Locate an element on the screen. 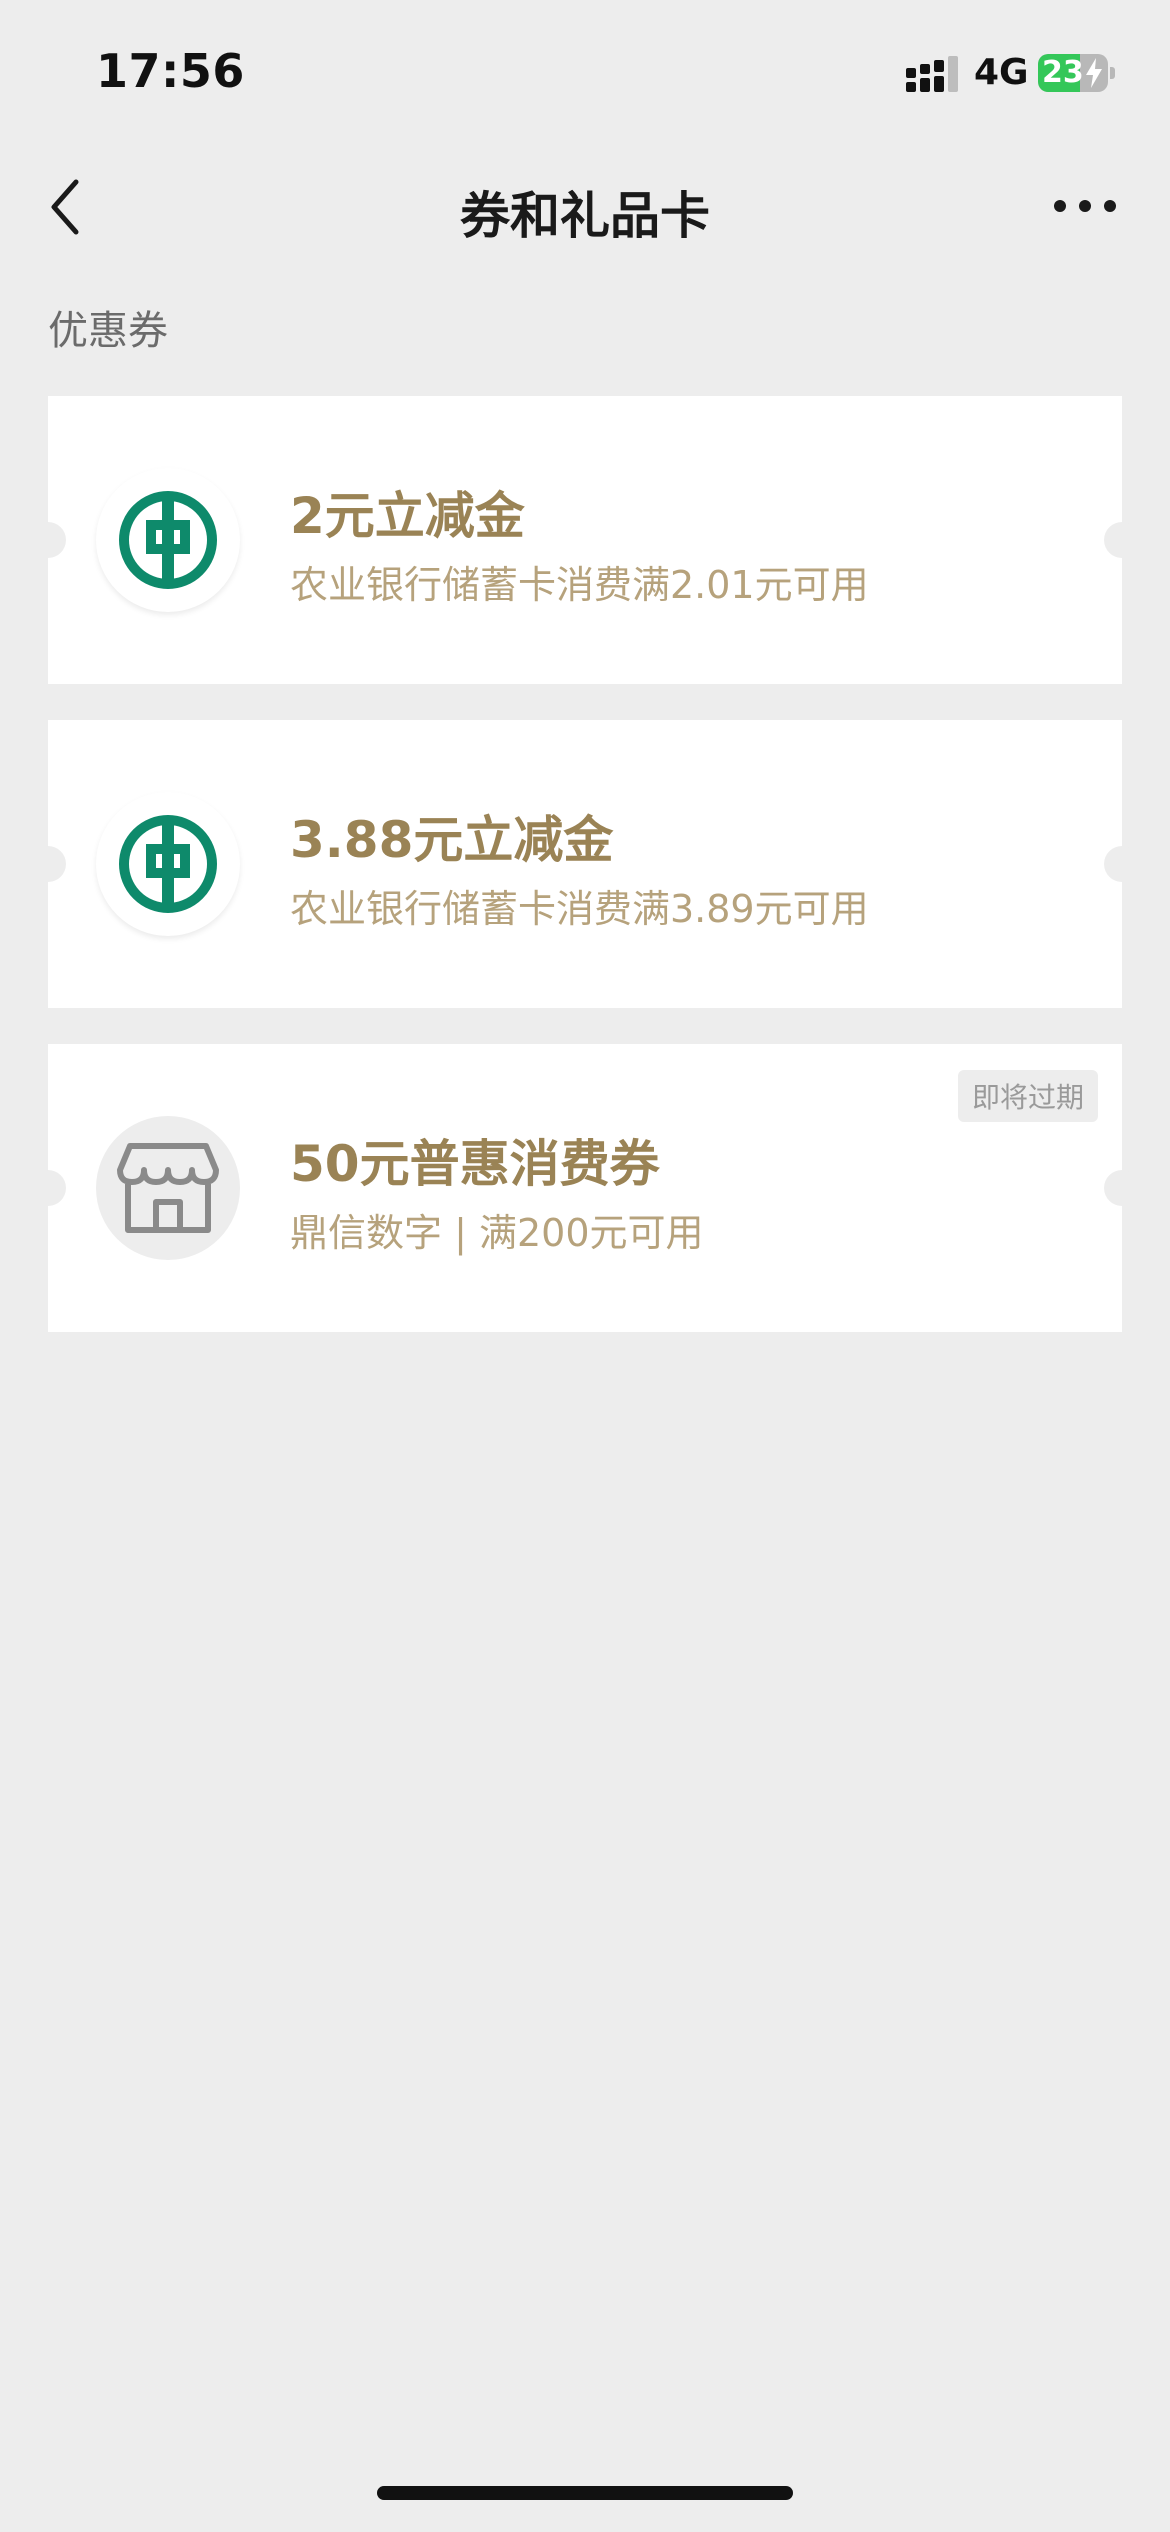  more-dots-icon is located at coordinates (1085, 206).